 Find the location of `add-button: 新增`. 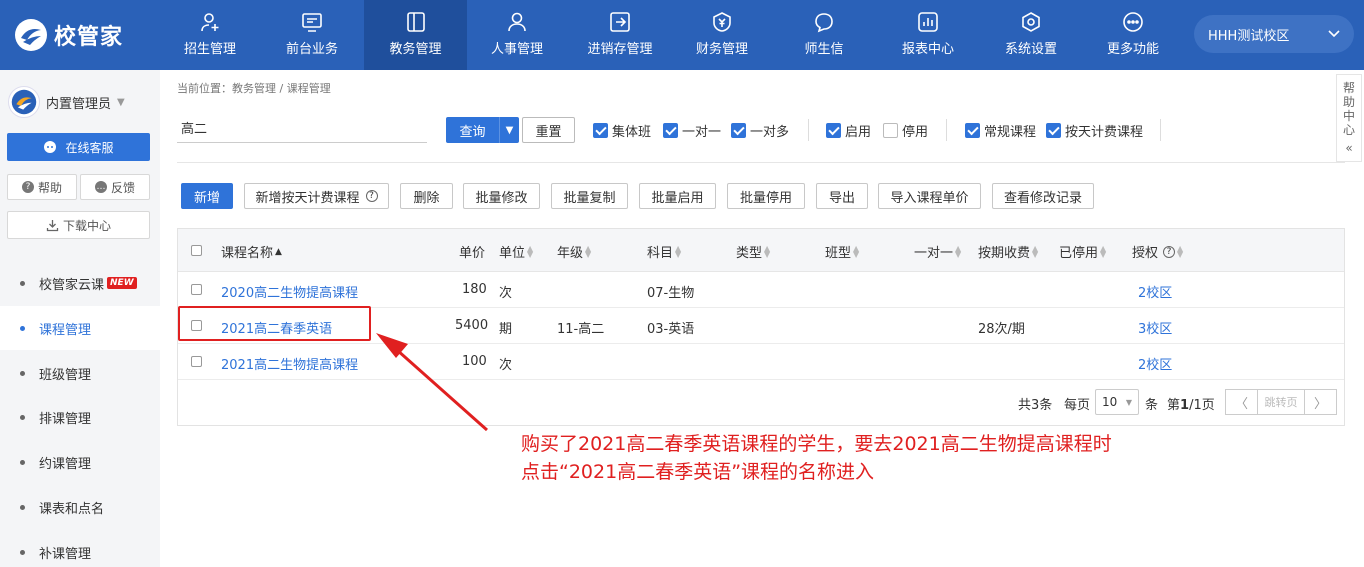

add-button: 新增 is located at coordinates (207, 196).